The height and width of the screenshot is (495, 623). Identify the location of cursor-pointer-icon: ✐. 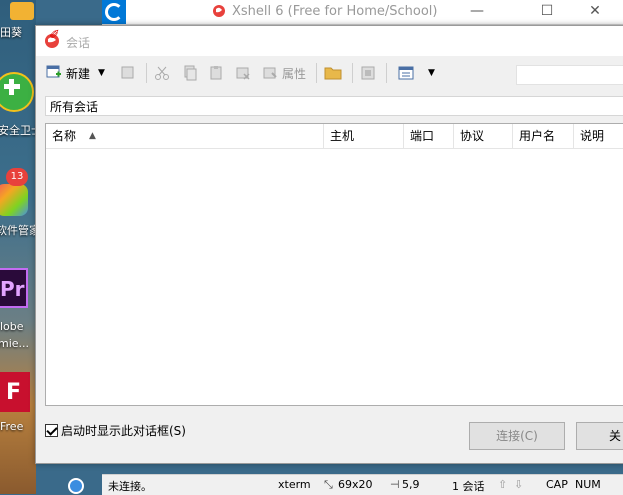
(54, 35).